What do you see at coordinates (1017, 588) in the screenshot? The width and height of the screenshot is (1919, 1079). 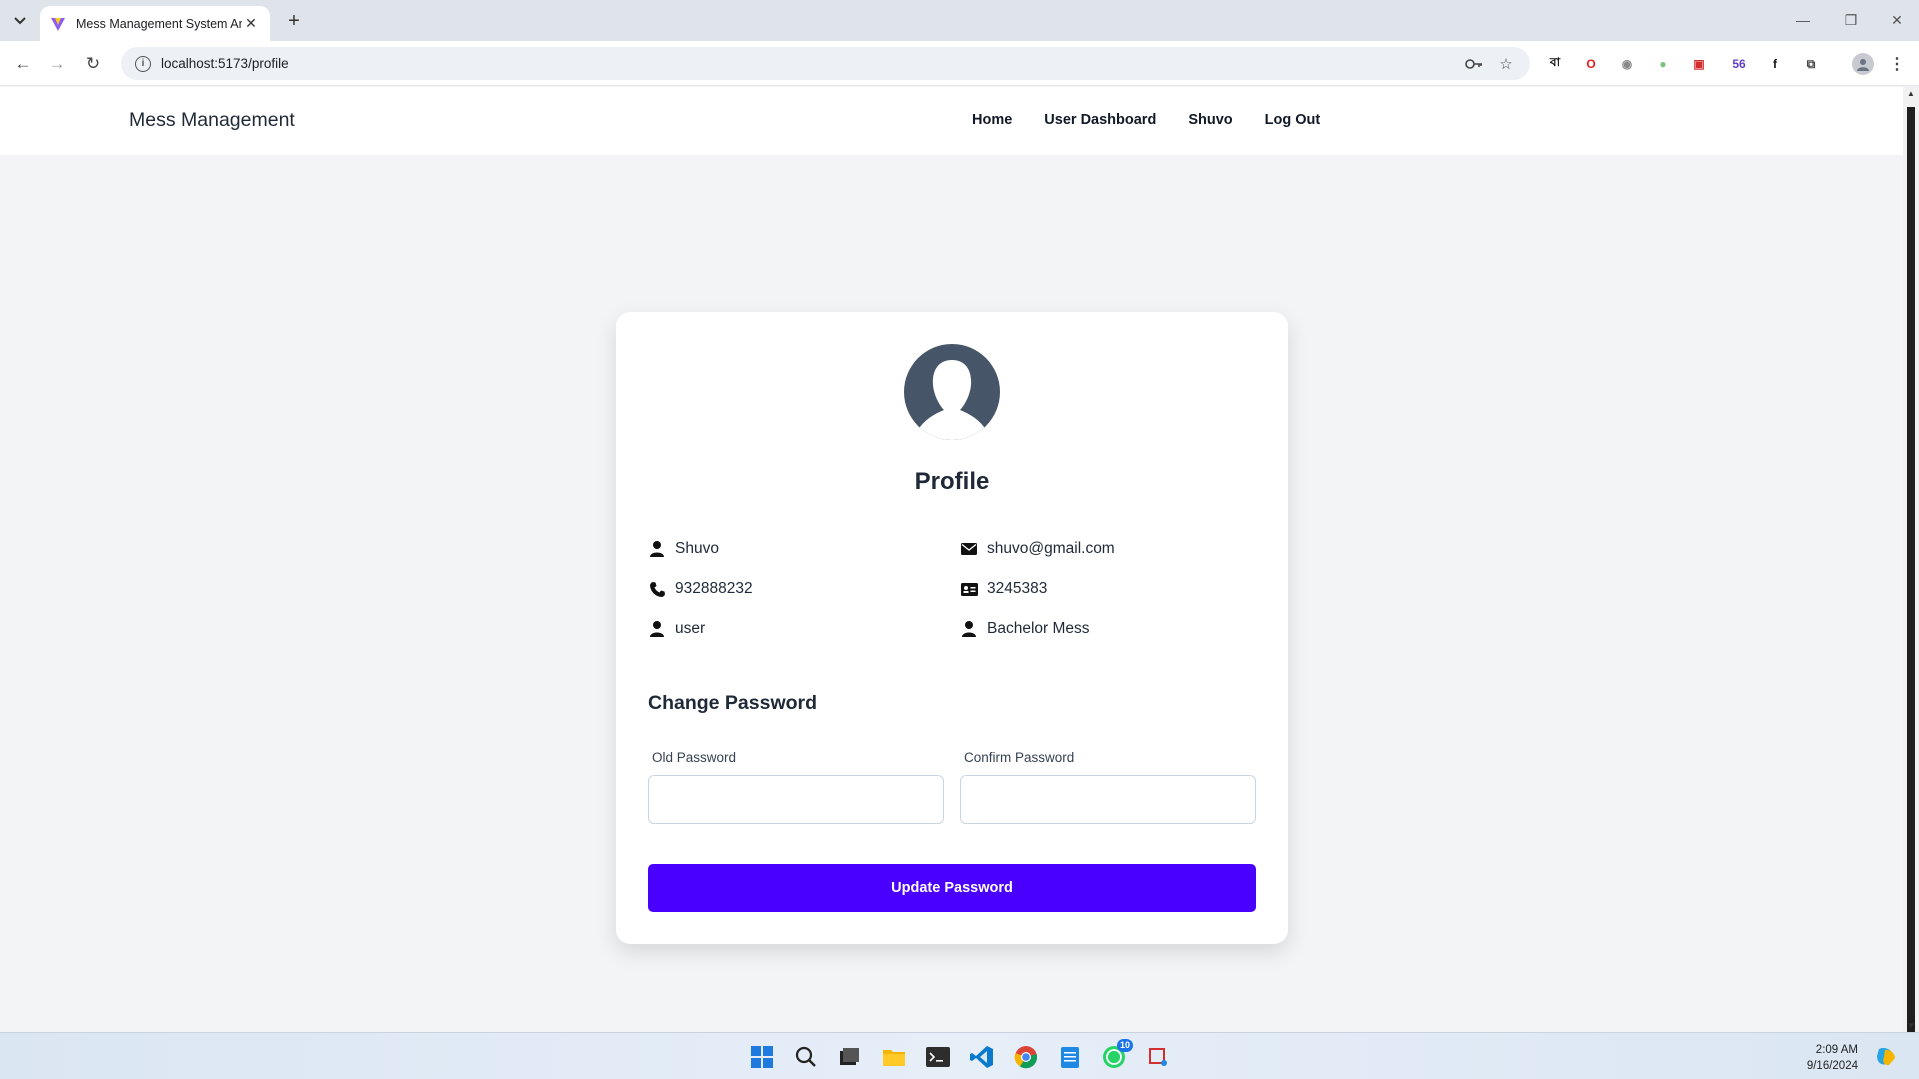 I see `profile-id-number: 3245383` at bounding box center [1017, 588].